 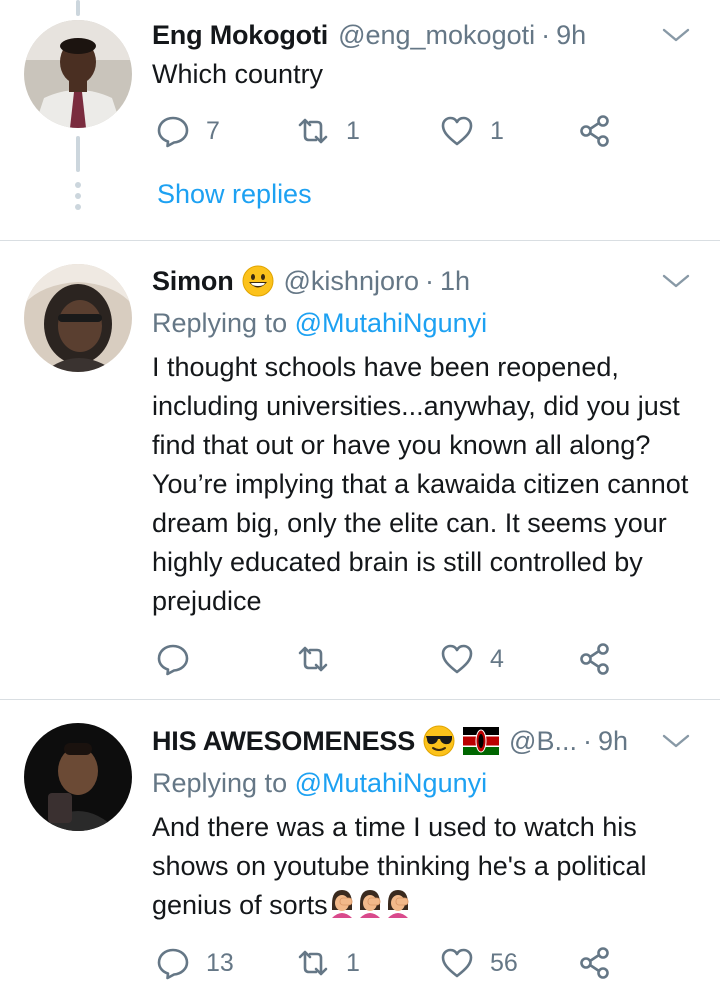 What do you see at coordinates (283, 741) in the screenshot?
I see `author-name: HIS AWESOMENESS` at bounding box center [283, 741].